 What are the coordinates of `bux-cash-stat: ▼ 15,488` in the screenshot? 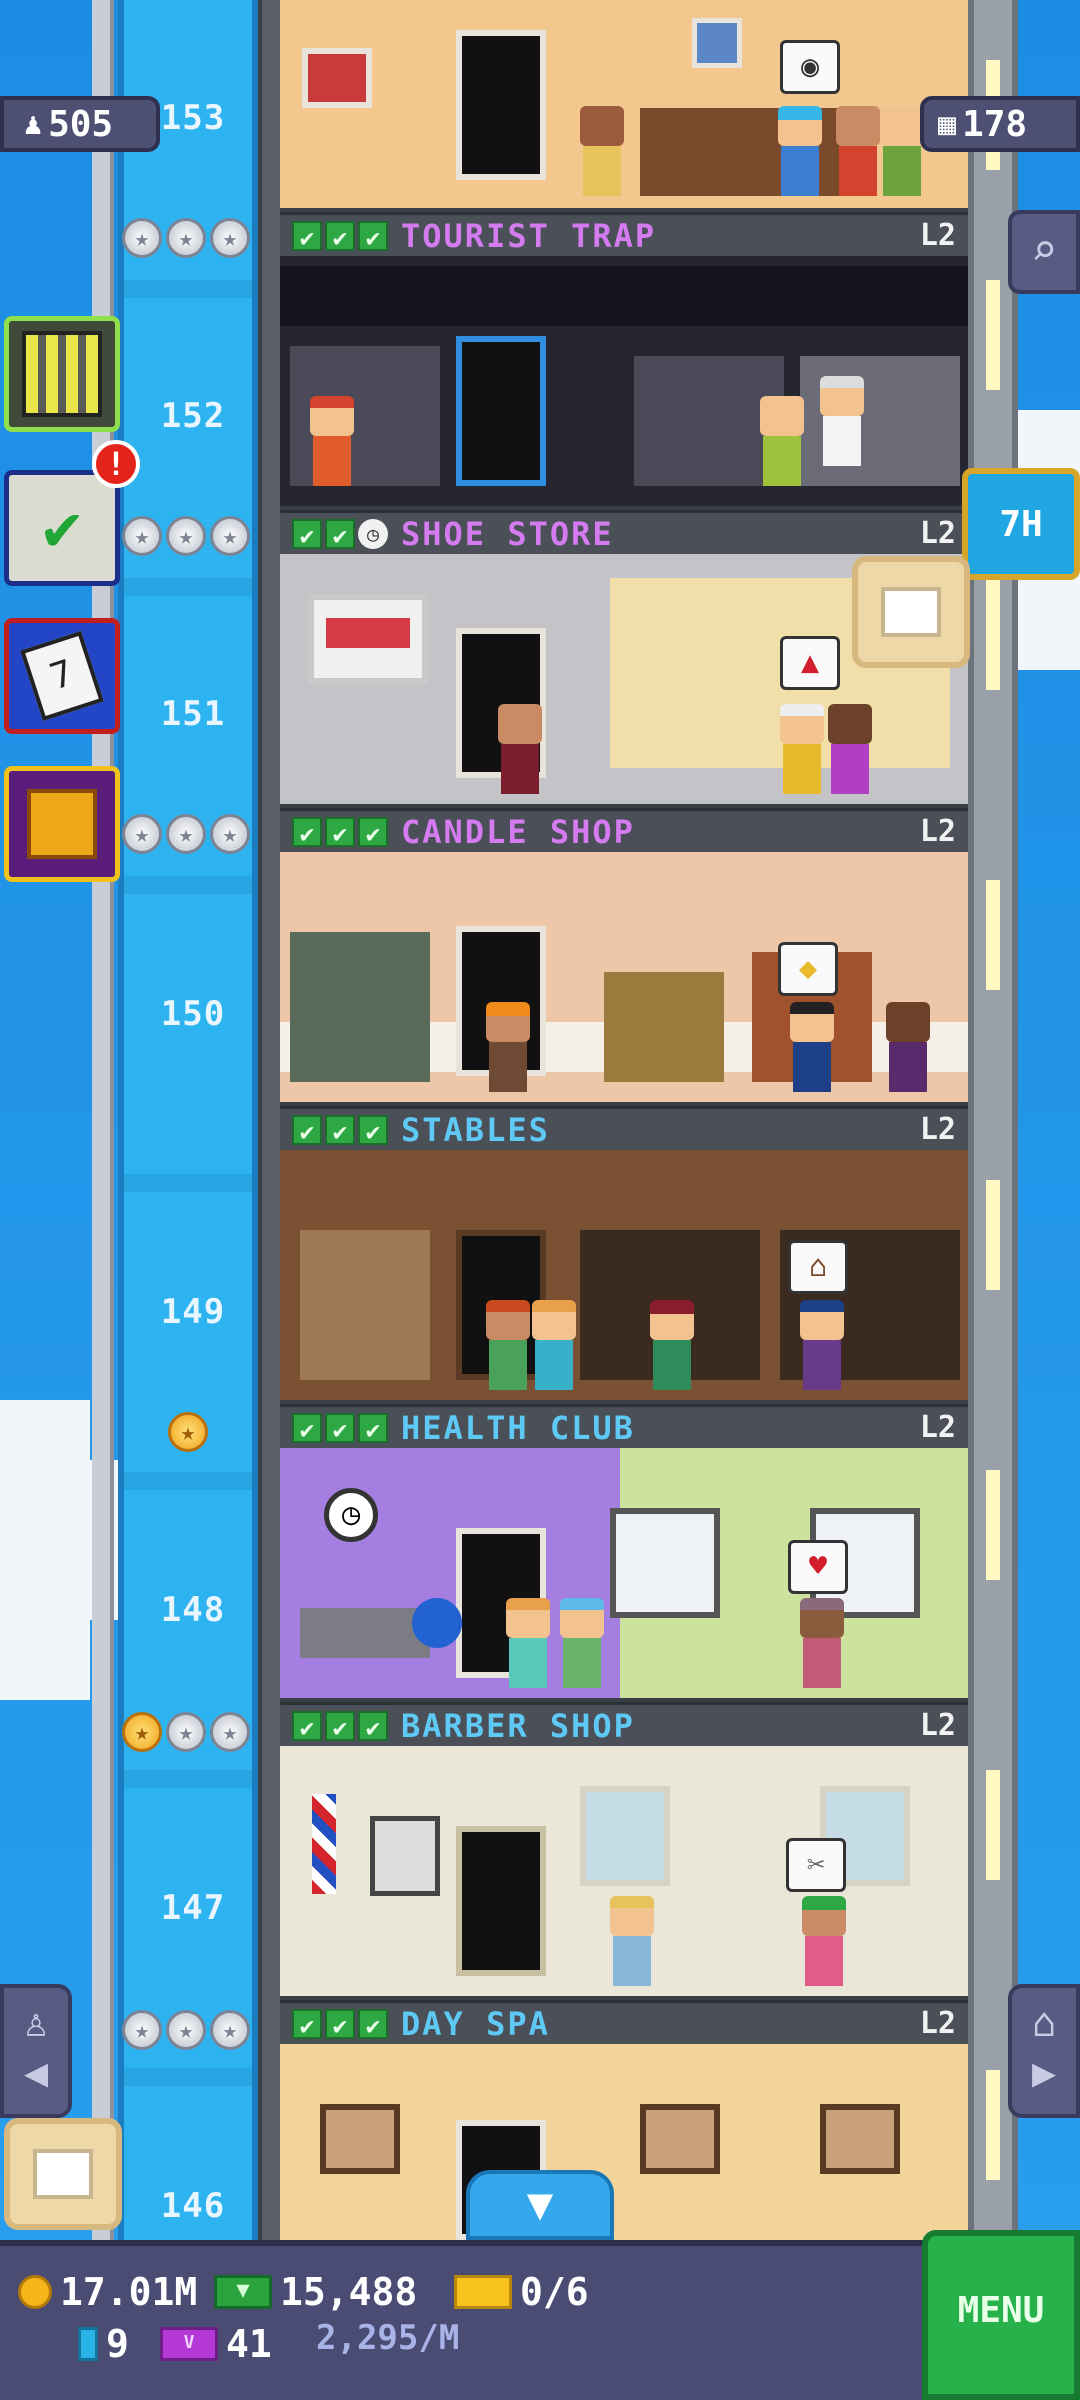 It's located at (315, 2292).